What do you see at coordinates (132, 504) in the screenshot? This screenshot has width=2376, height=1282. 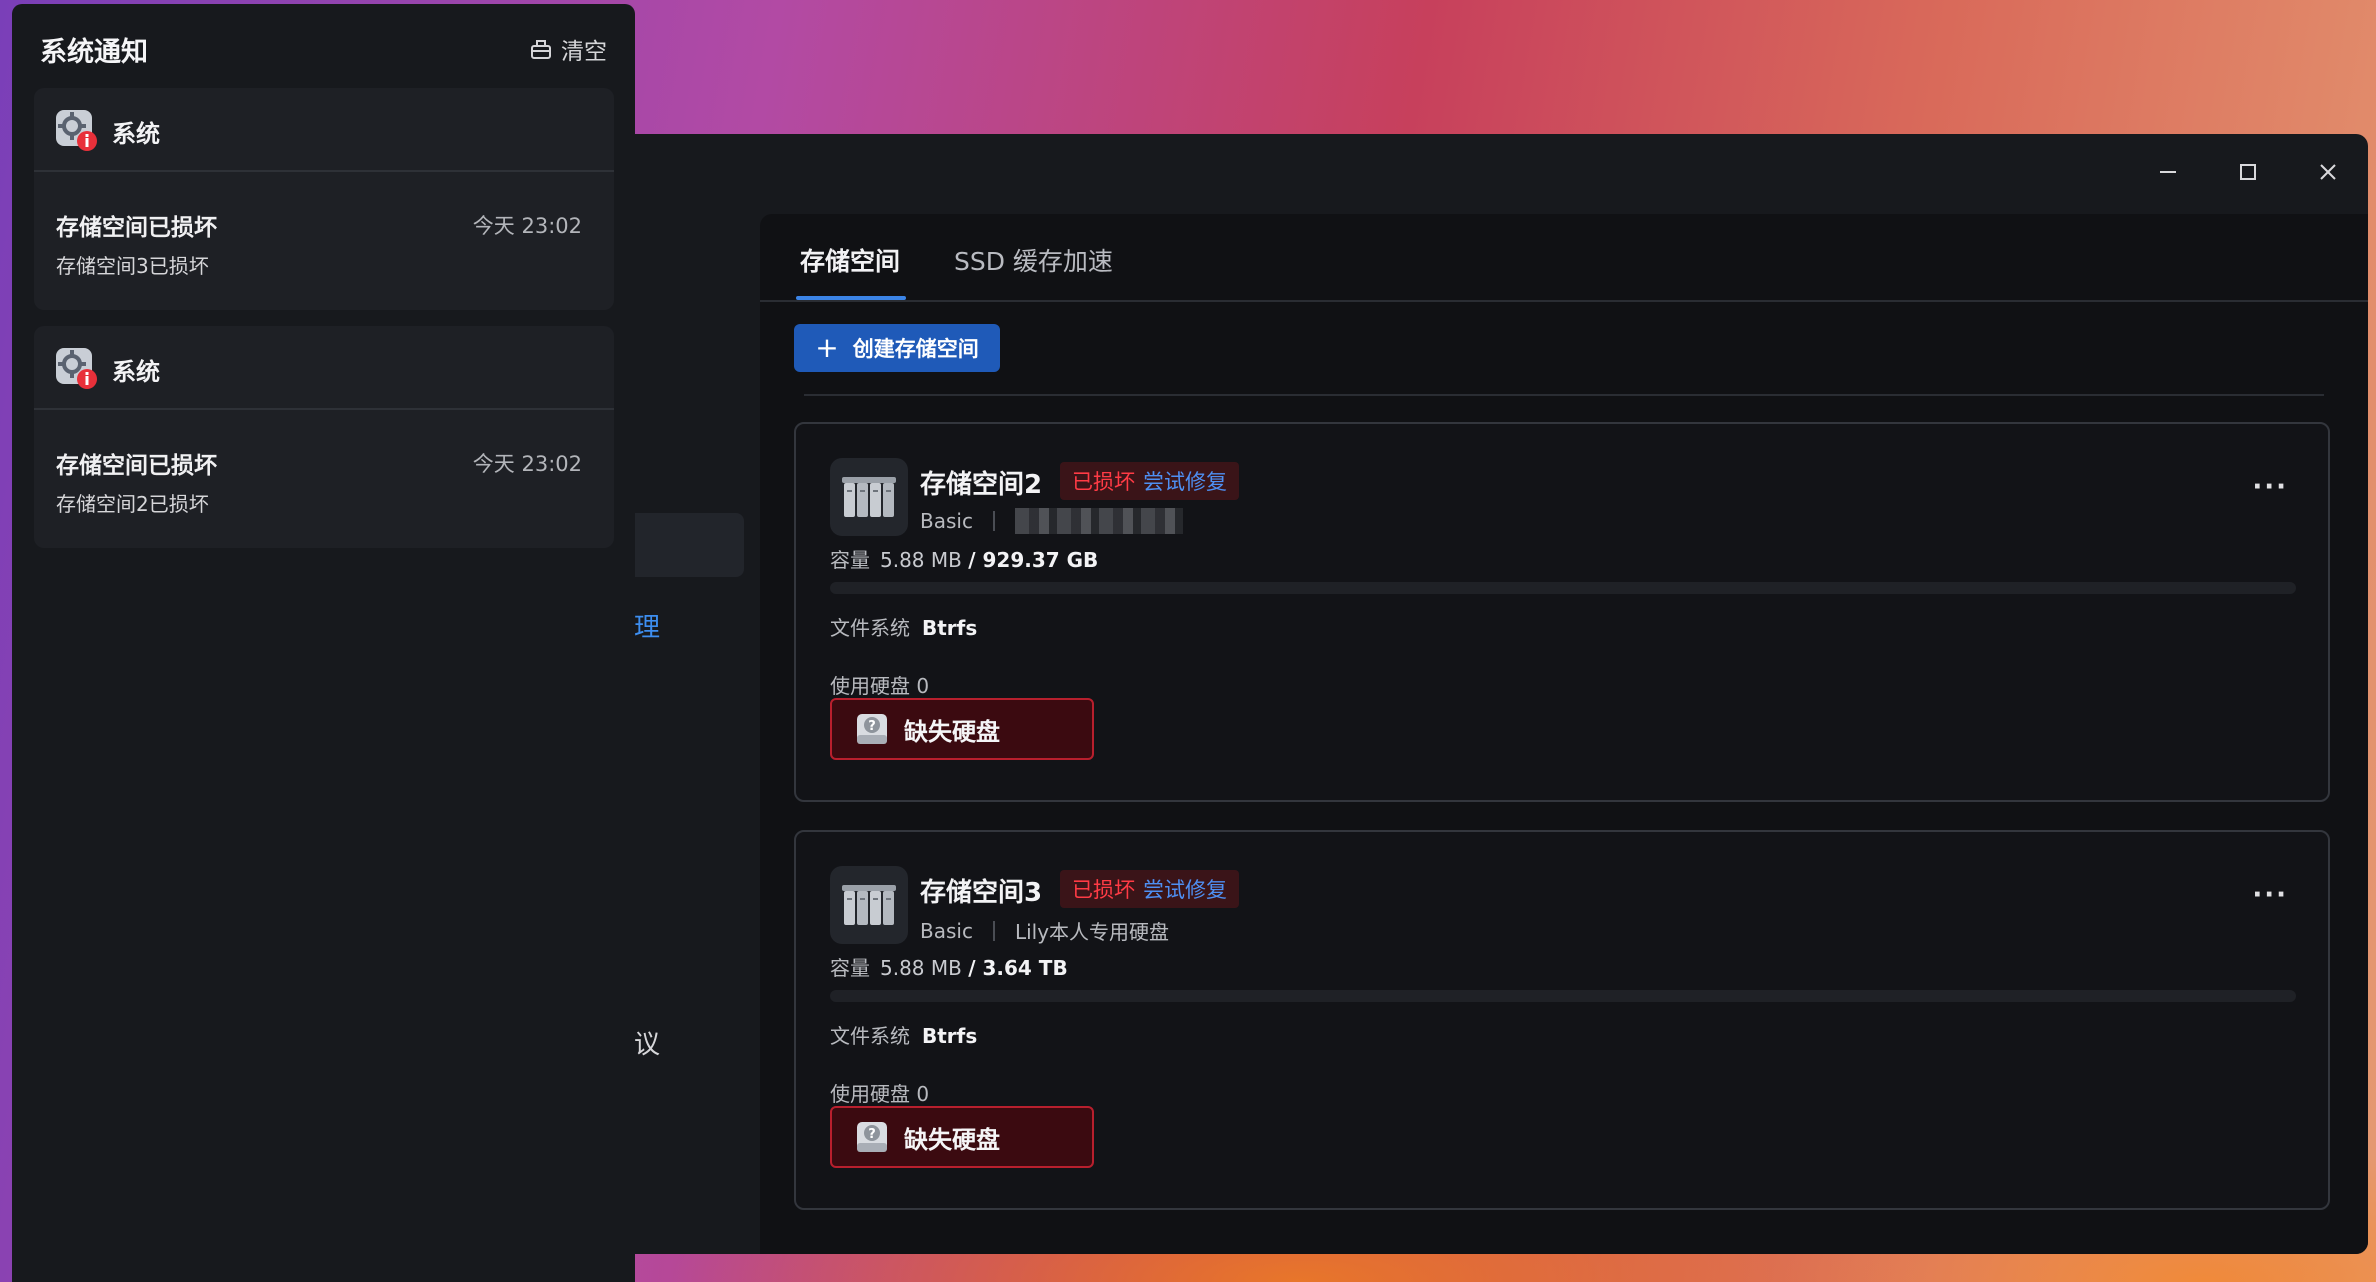 I see `notification-body: 存储空间2已损坏` at bounding box center [132, 504].